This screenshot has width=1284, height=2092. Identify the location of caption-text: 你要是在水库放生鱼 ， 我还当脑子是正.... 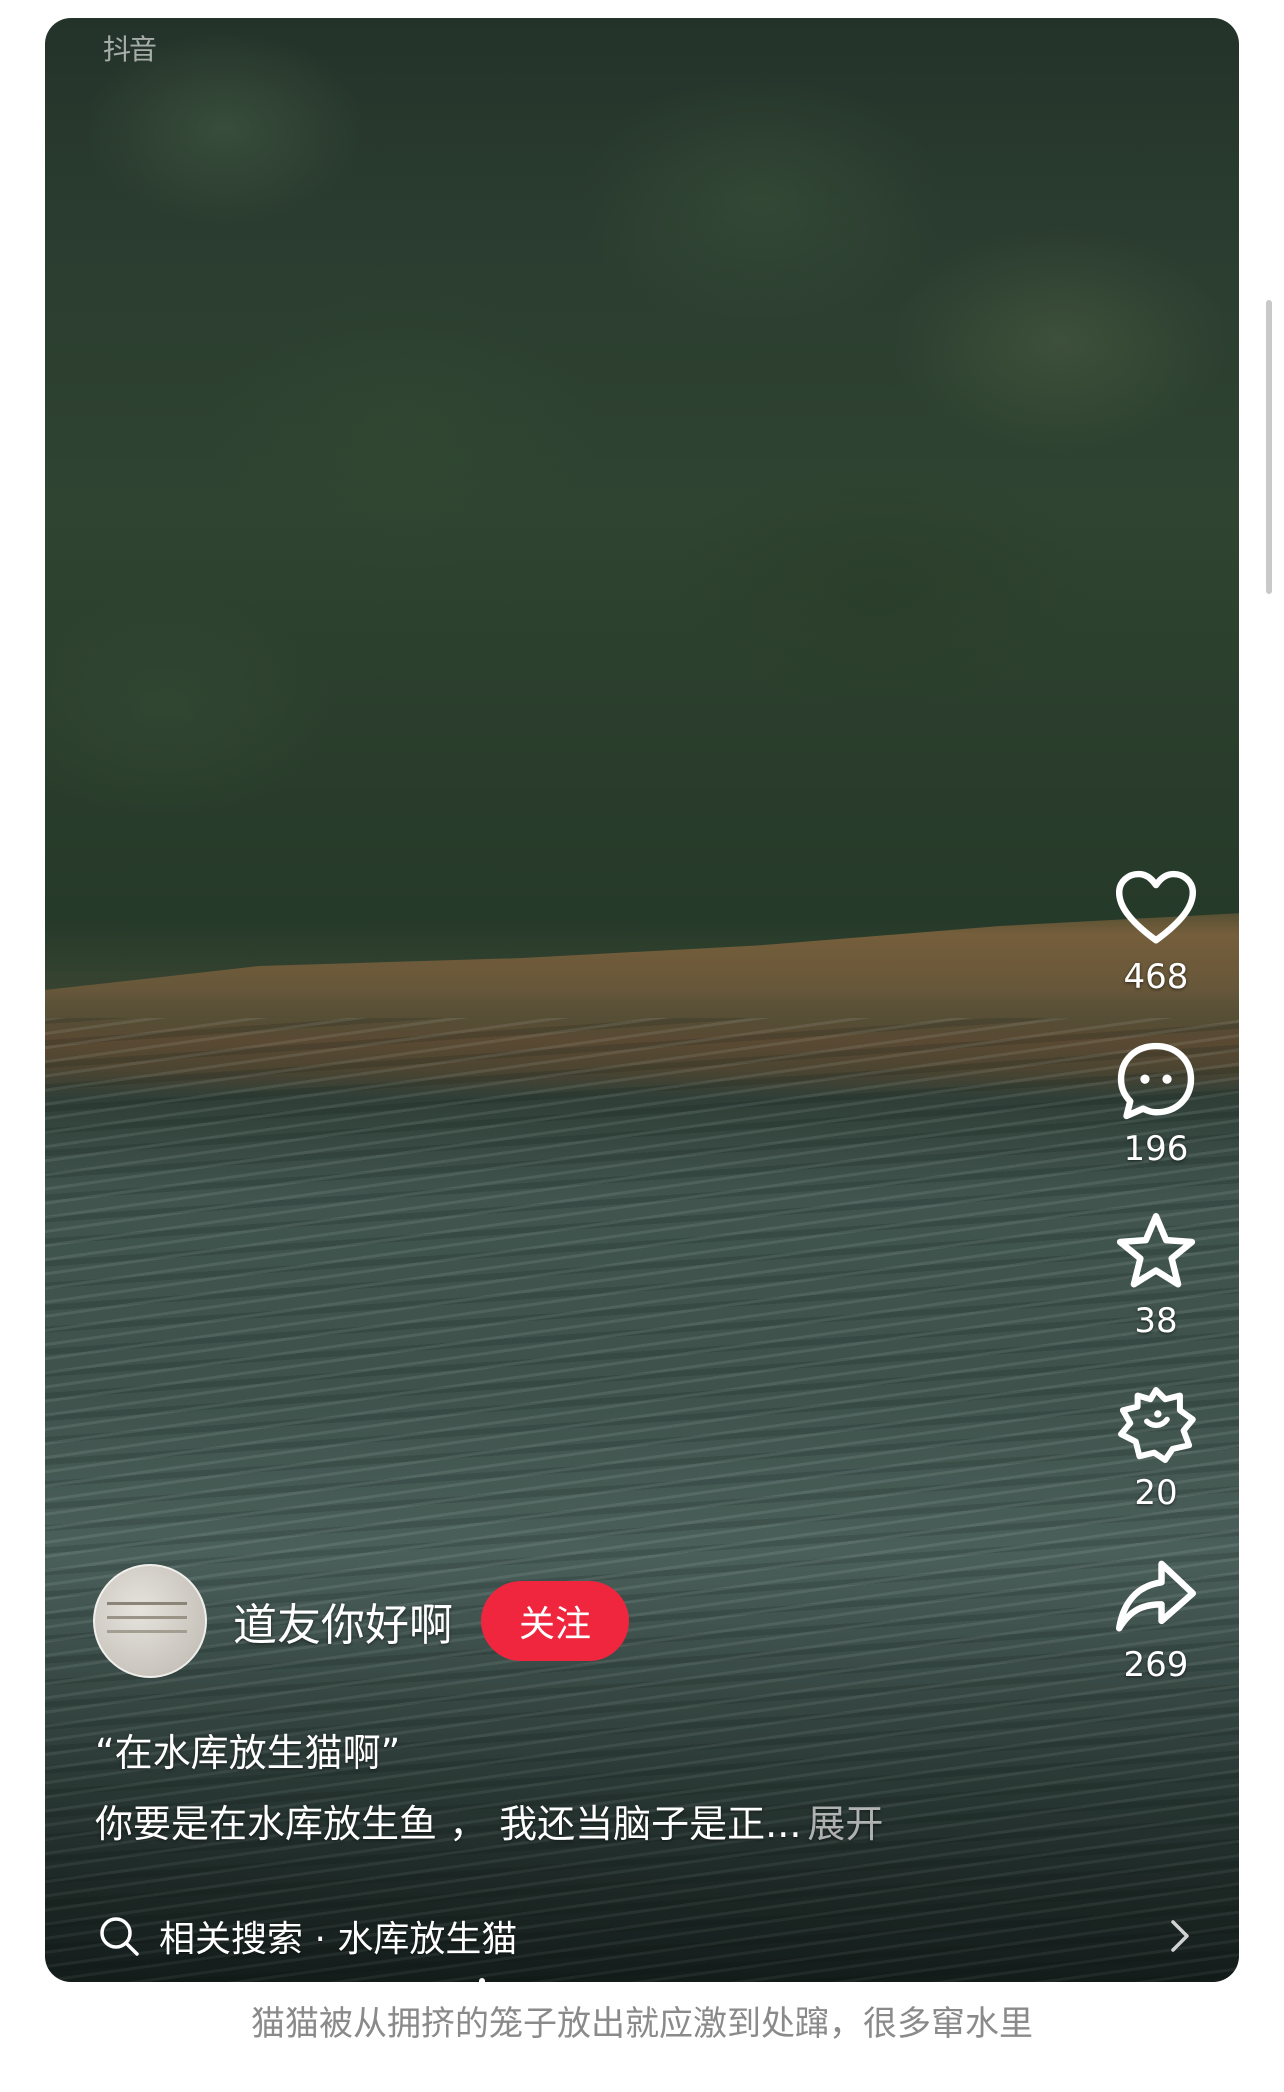
(448, 1824).